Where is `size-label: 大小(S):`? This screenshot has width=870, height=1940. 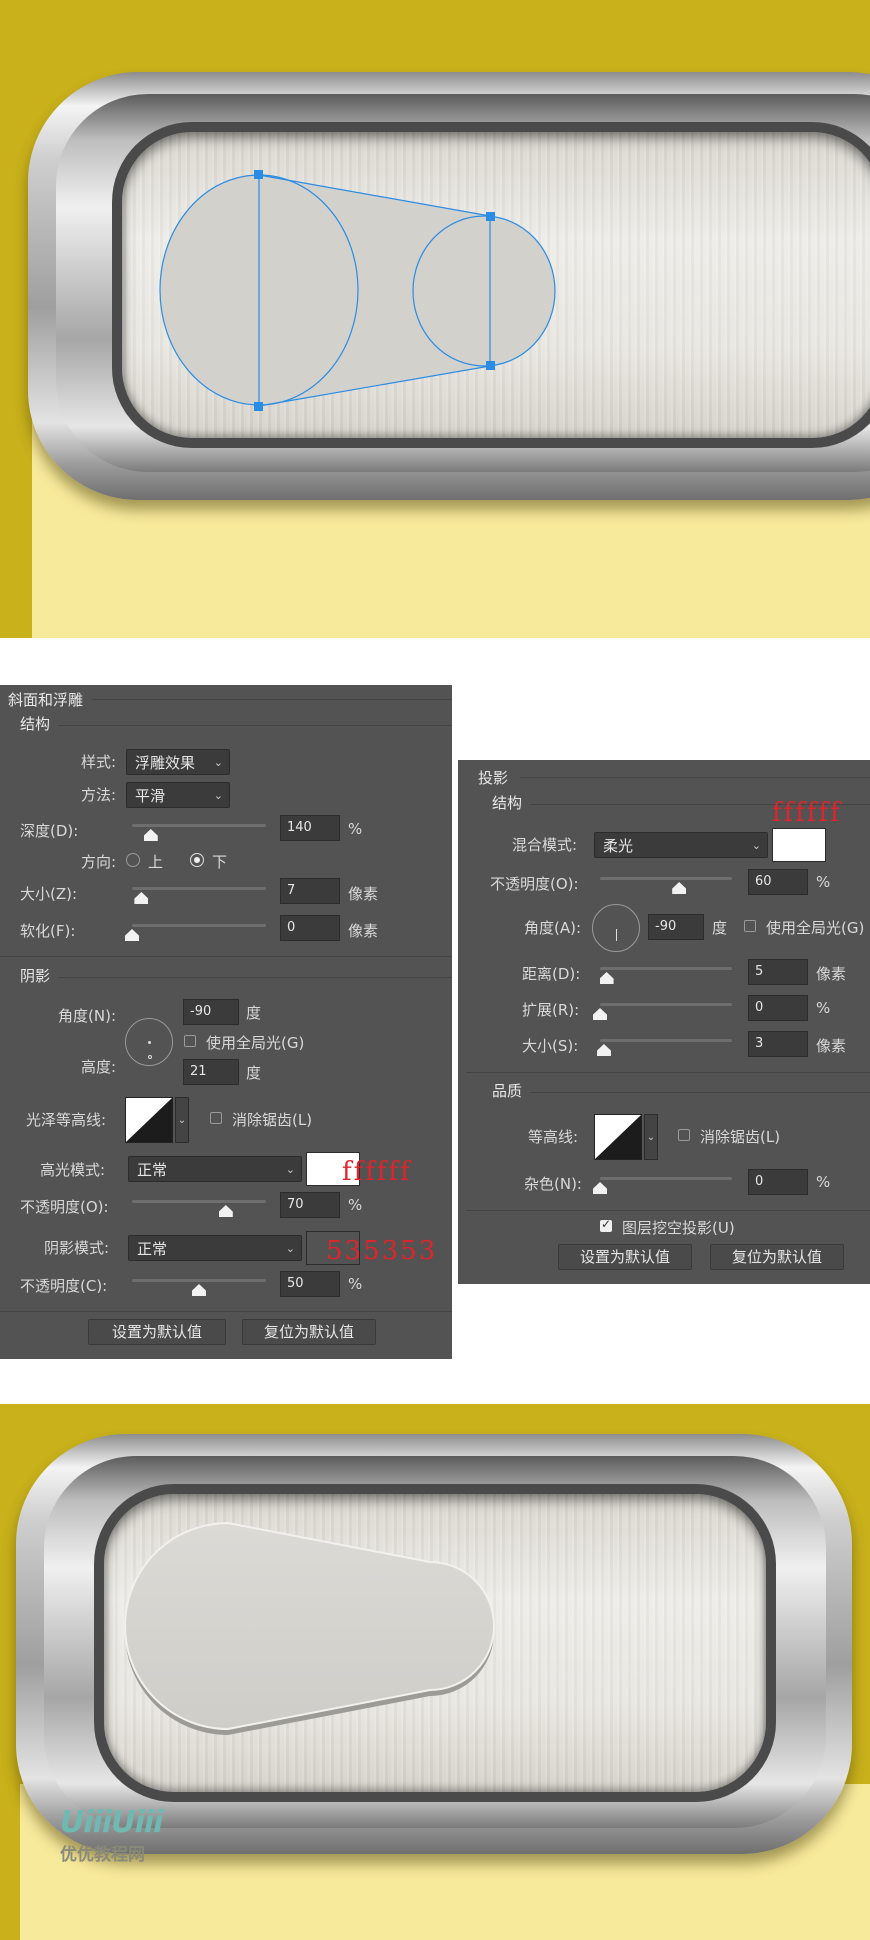 size-label: 大小(S): is located at coordinates (550, 1046).